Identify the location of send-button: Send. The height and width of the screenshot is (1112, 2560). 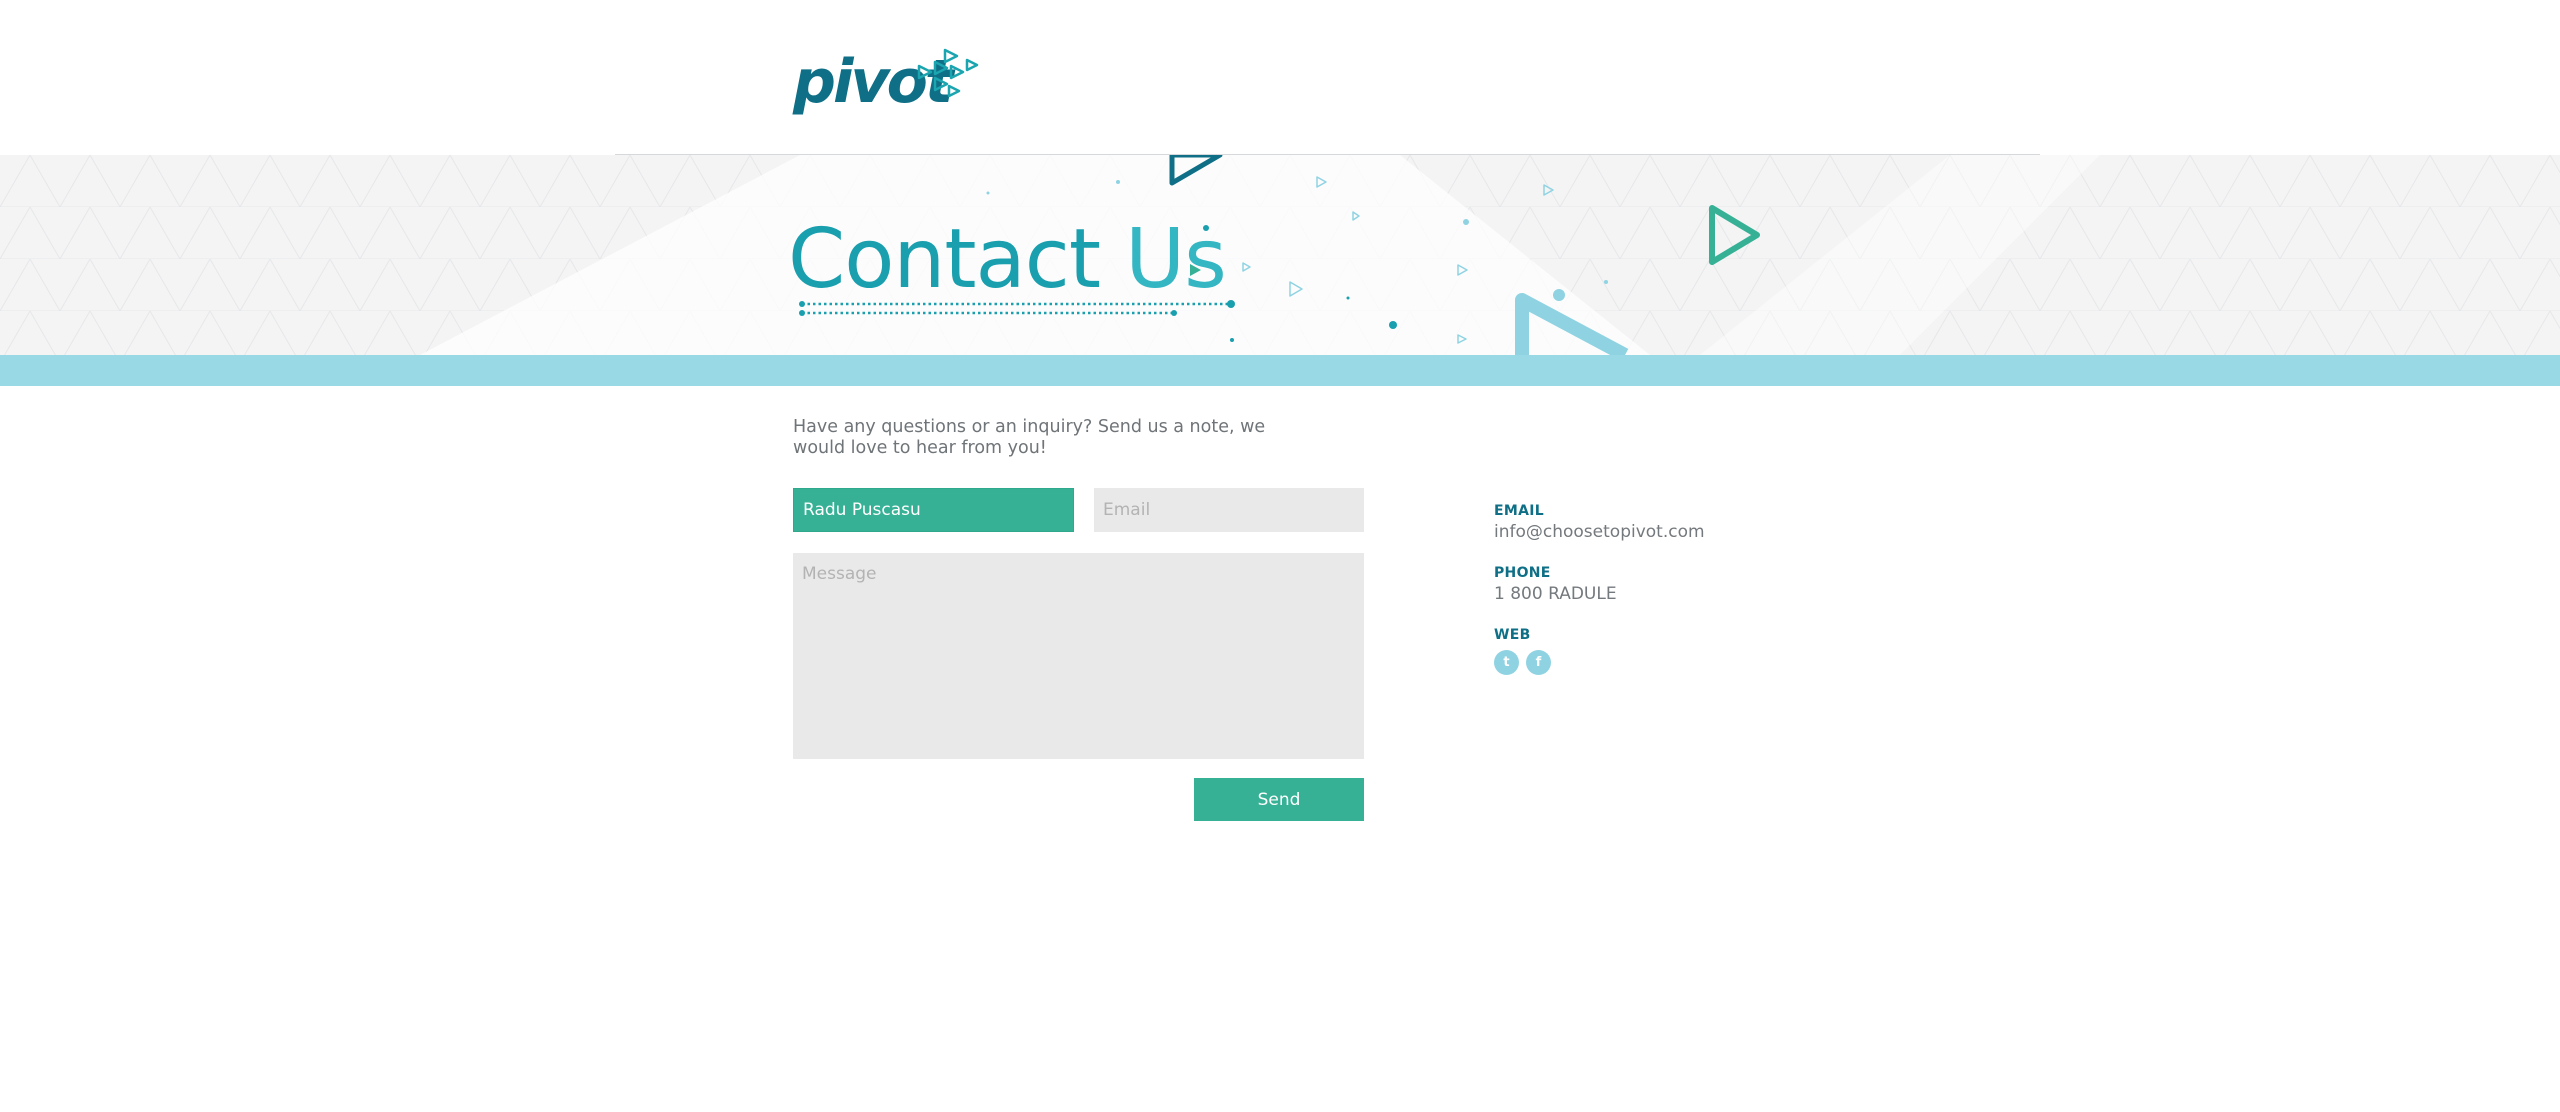
(1279, 799).